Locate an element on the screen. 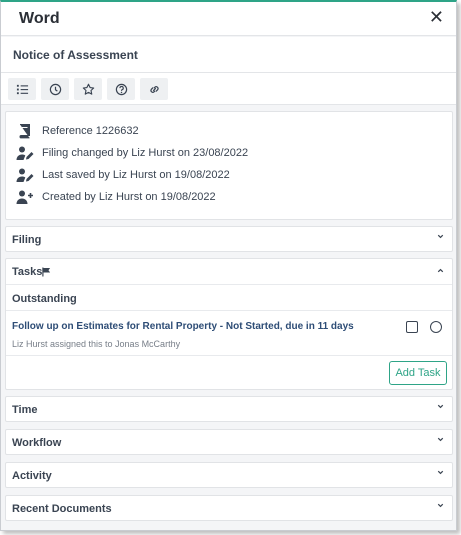  window-title: Word is located at coordinates (39, 18).